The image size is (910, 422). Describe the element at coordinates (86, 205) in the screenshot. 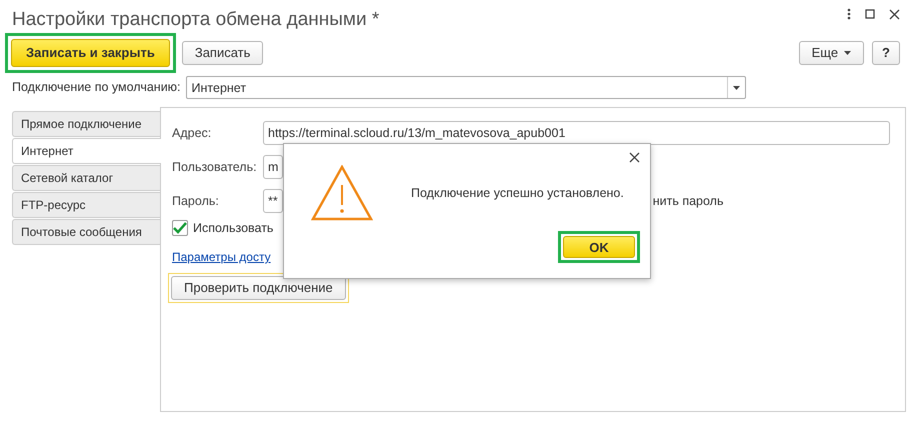

I see `tab: FTP-ресурс` at that location.